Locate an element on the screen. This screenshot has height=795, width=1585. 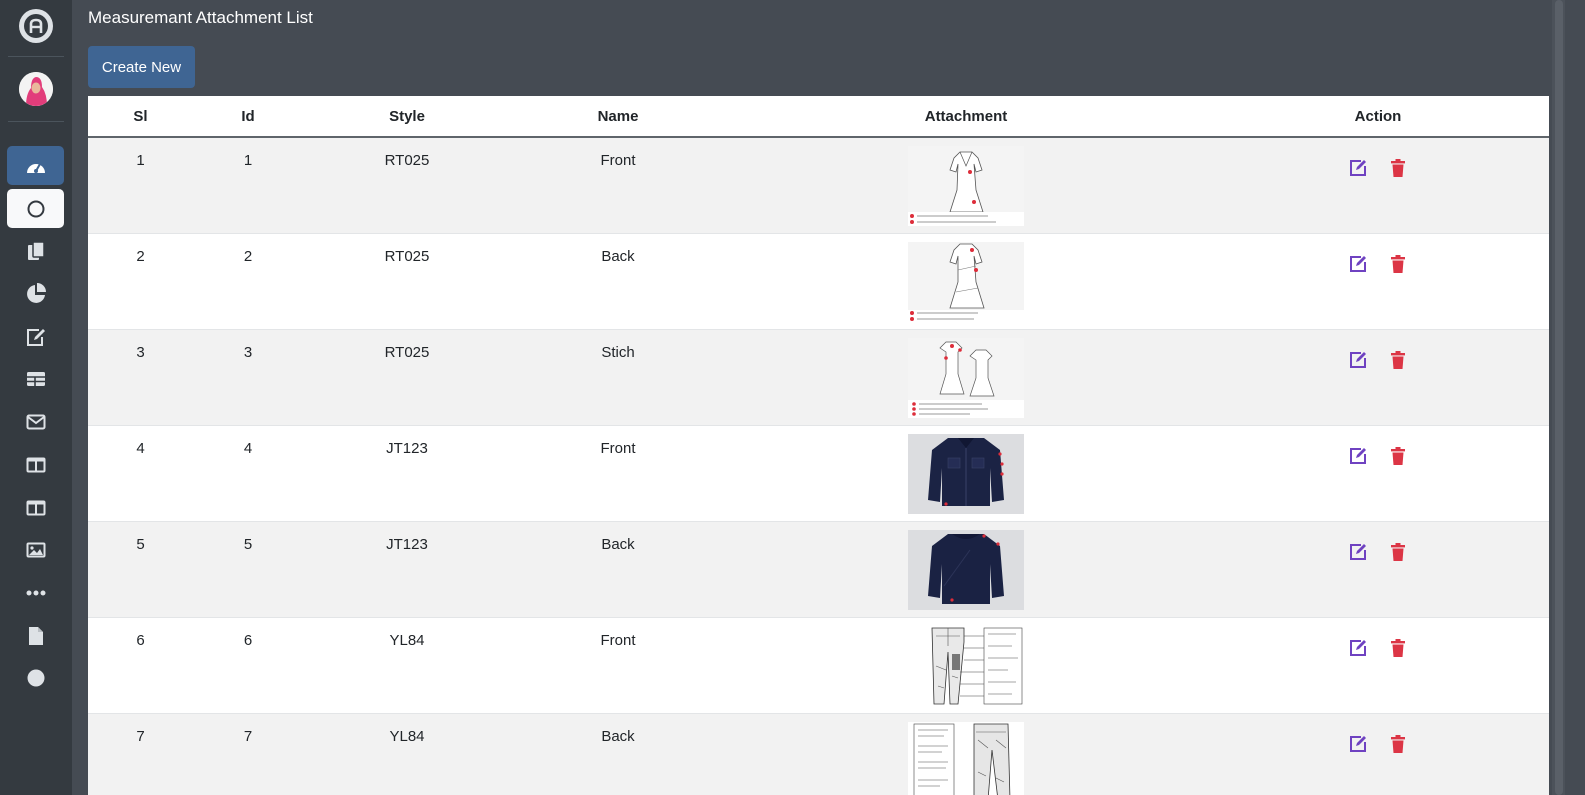
sidebar-item-columns is located at coordinates (35, 464).